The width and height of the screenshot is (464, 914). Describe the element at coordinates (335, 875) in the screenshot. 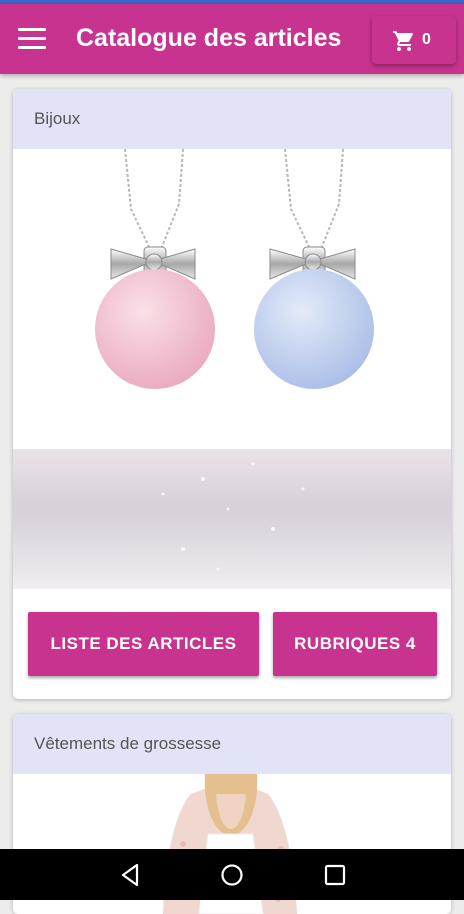

I see `recents-icon` at that location.